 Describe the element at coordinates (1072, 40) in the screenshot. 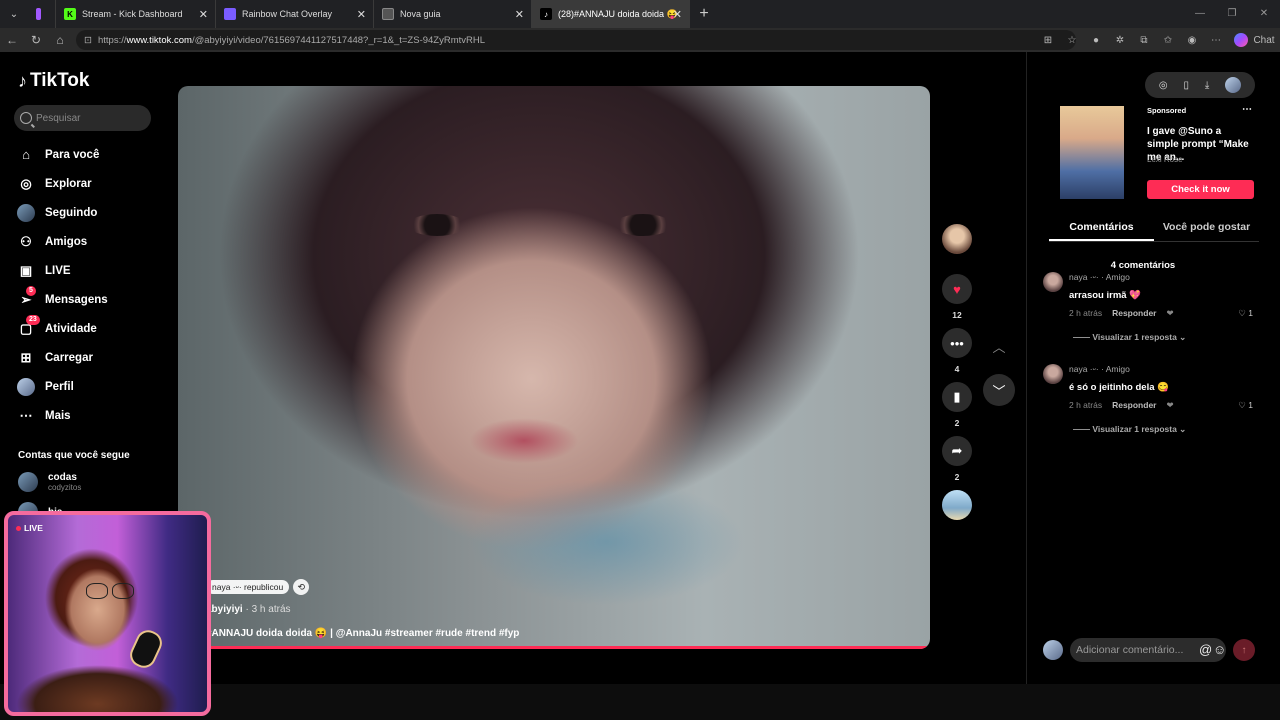

I see `favorite-star-icon: ☆` at that location.